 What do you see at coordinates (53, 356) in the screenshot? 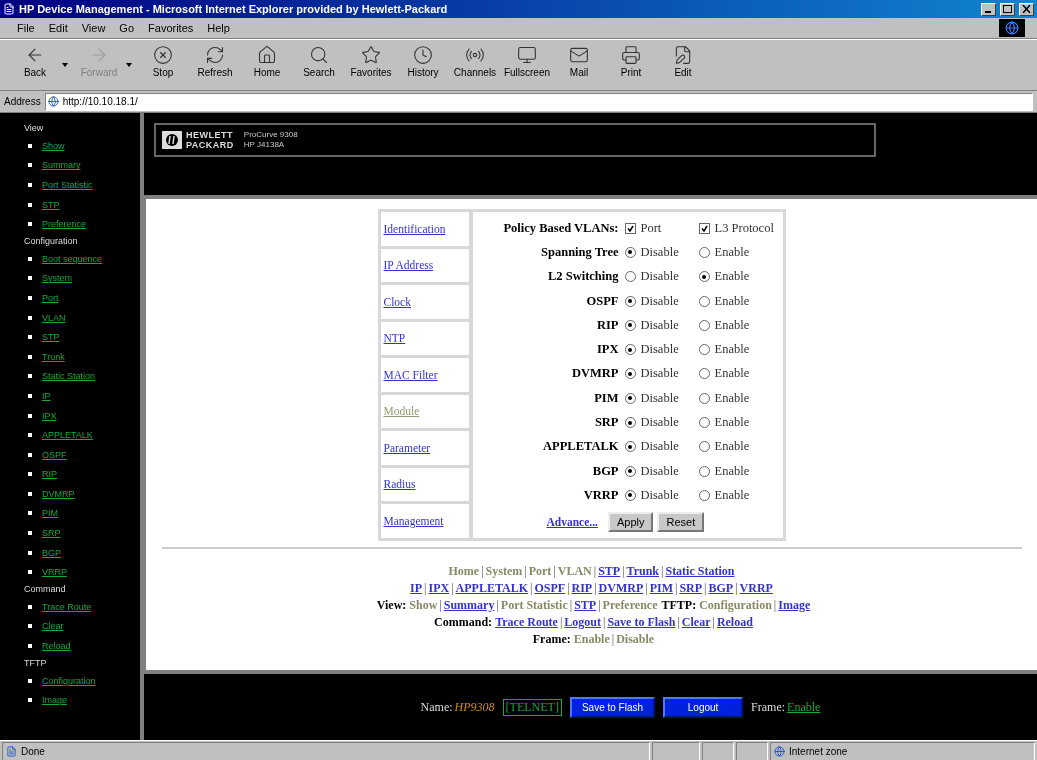
I see `sidebar-link: Trunk` at bounding box center [53, 356].